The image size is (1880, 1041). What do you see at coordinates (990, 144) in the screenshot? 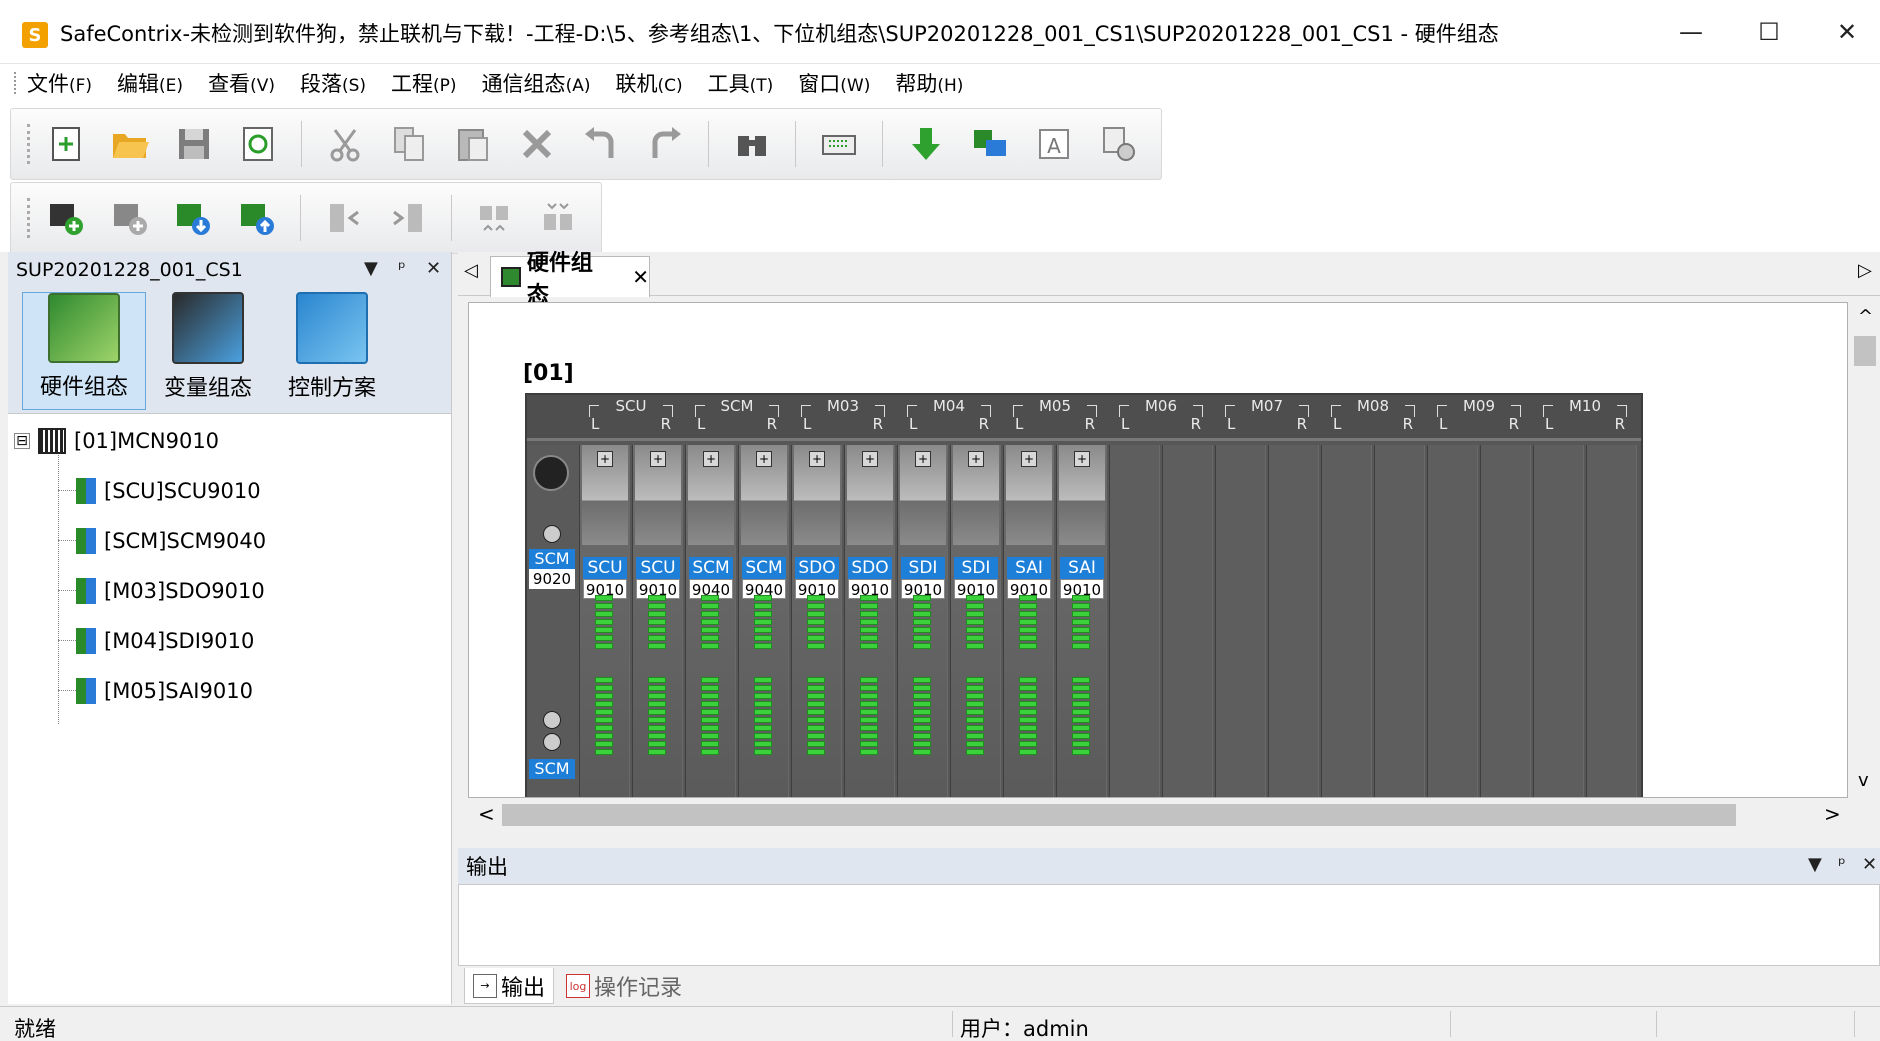
I see `online-icon` at bounding box center [990, 144].